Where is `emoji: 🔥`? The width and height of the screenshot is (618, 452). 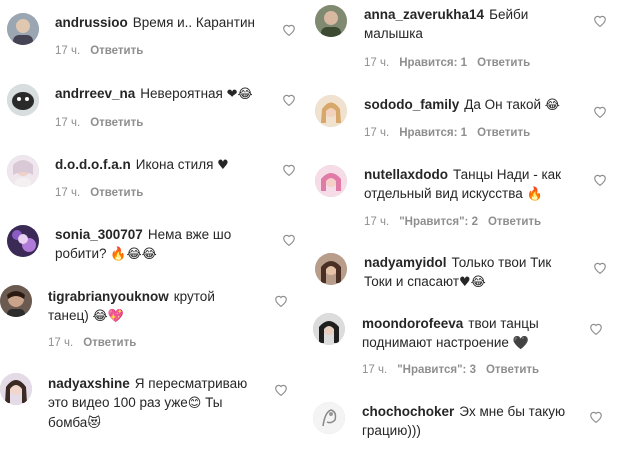 emoji: 🔥 is located at coordinates (534, 194).